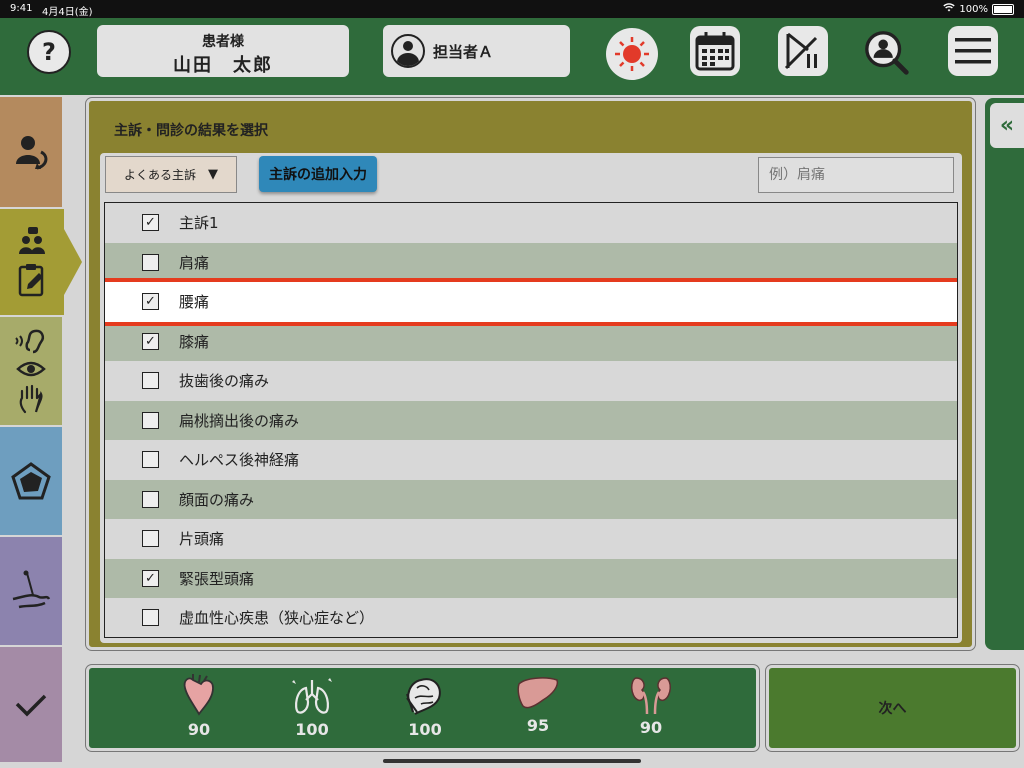 The image size is (1024, 768). I want to click on user-search-icon, so click(887, 53).